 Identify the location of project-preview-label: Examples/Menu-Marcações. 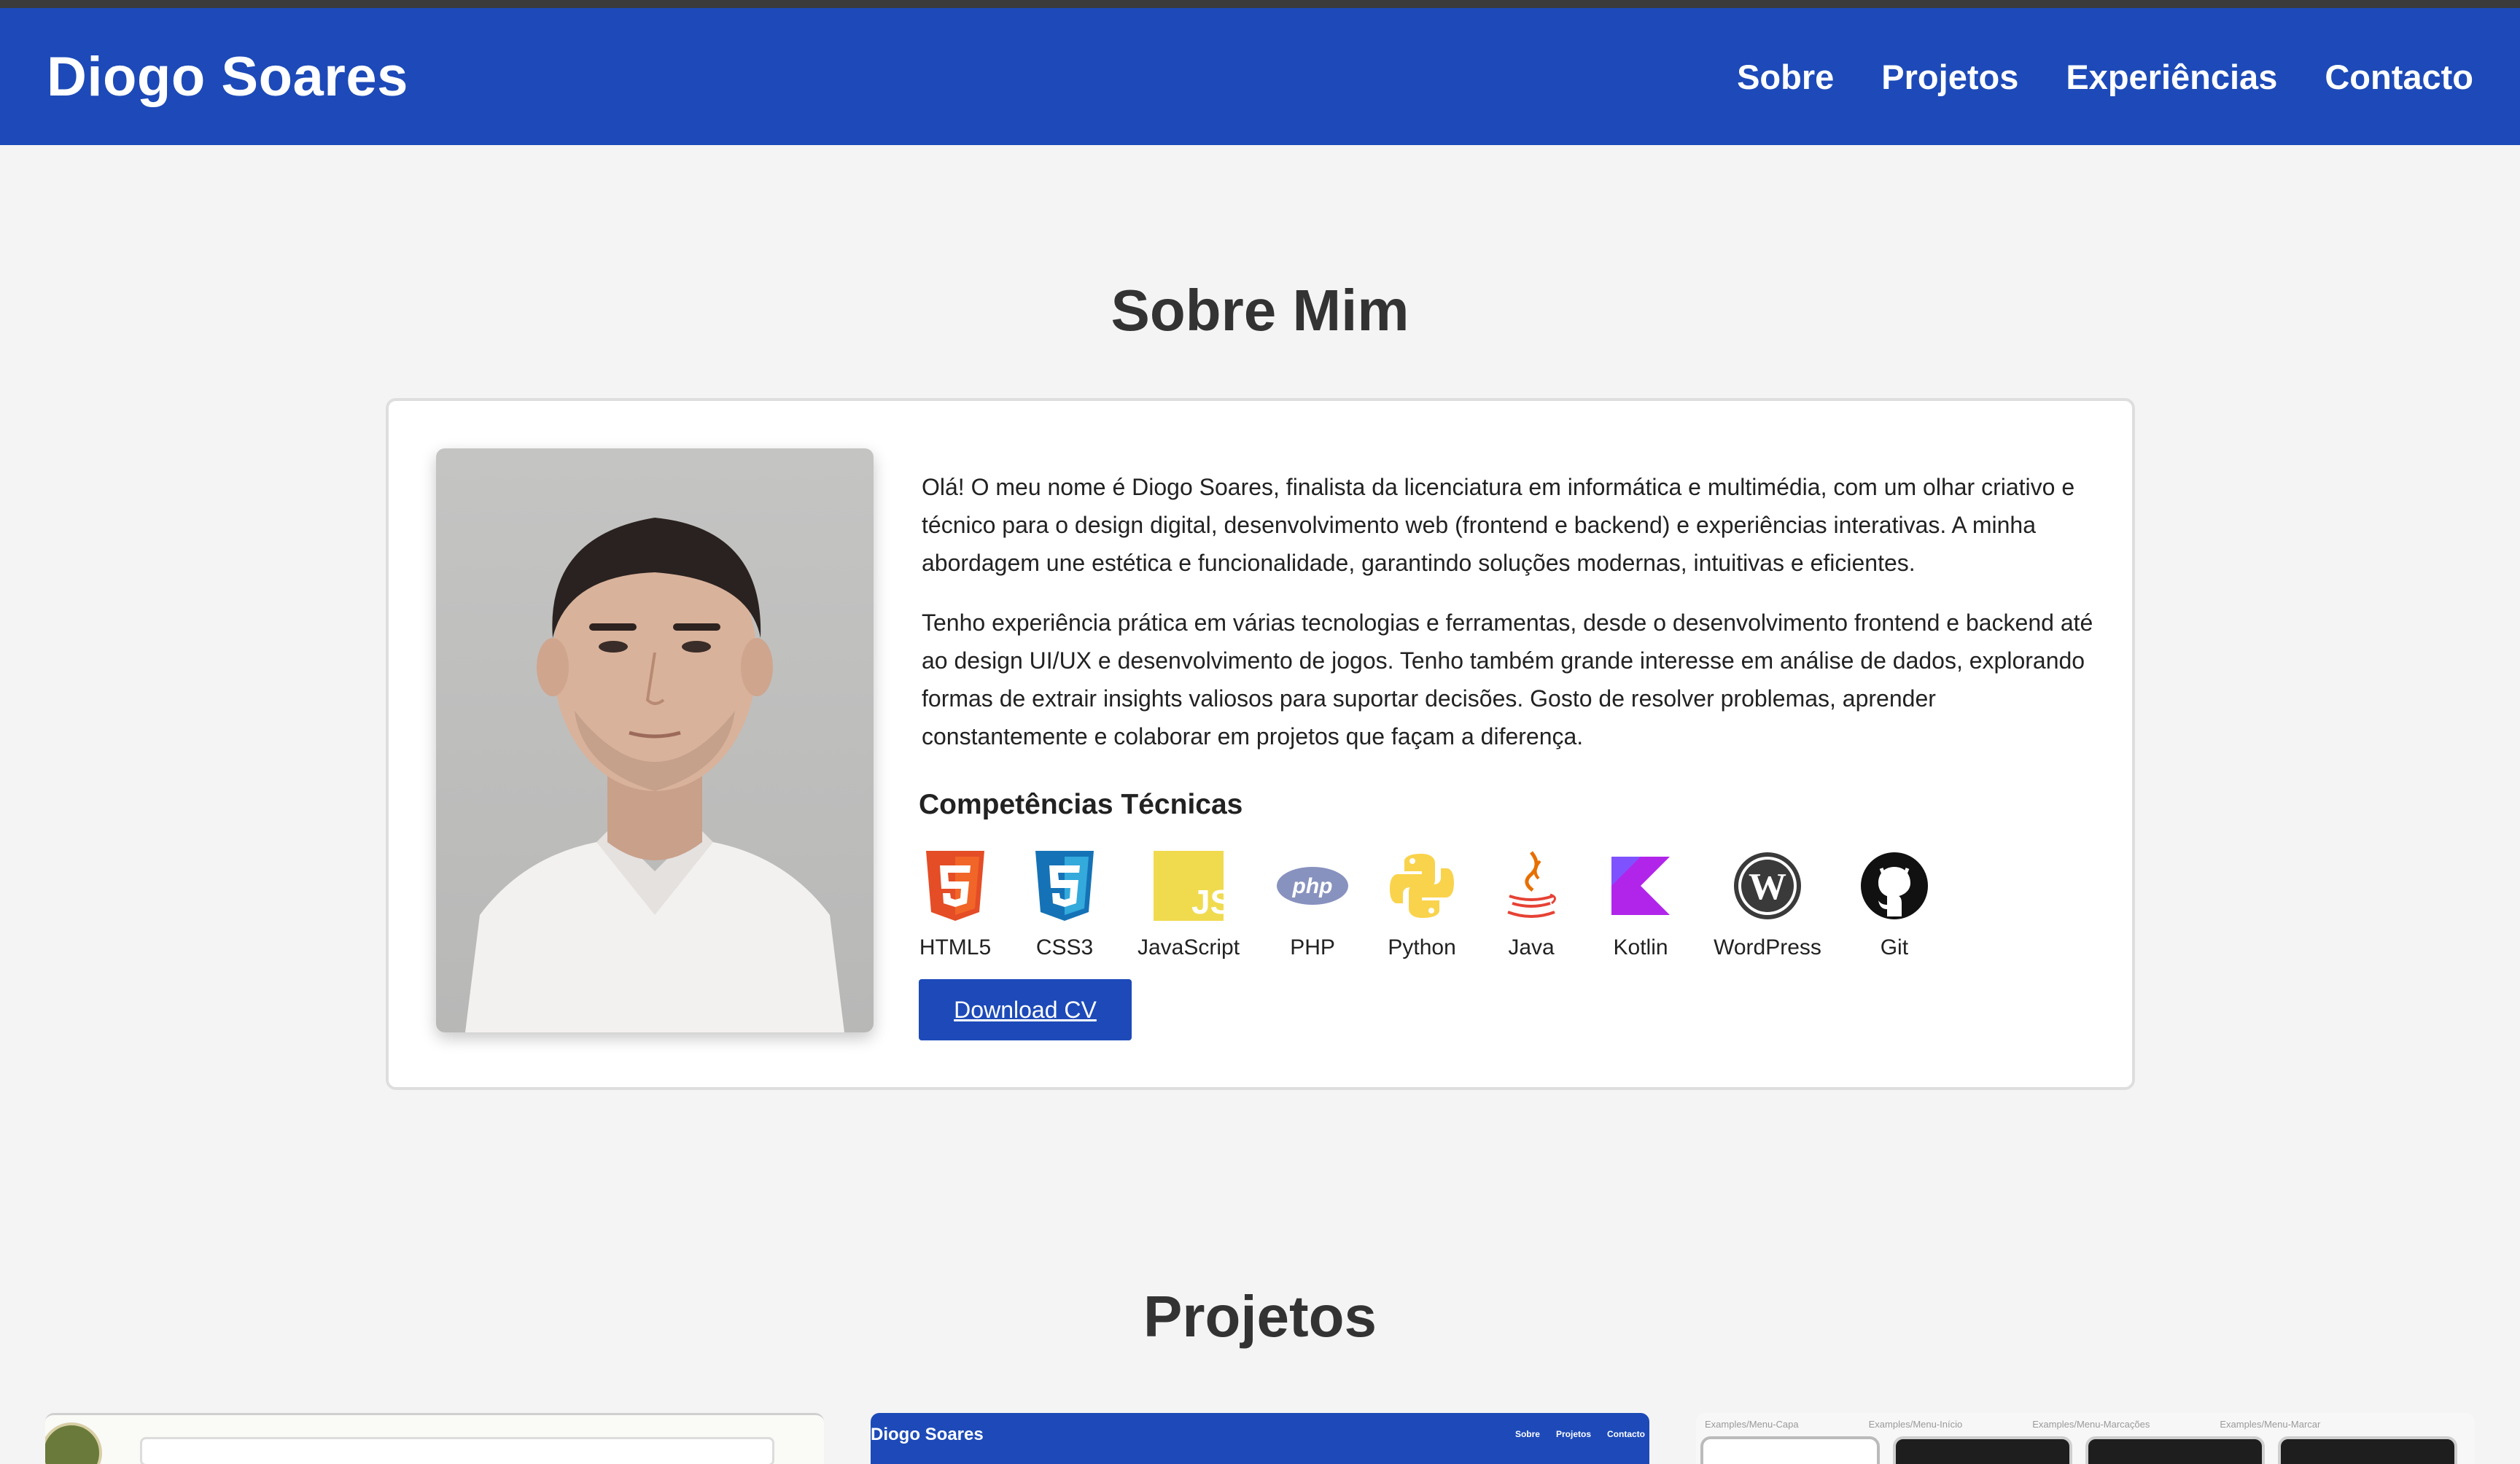
(2091, 1424).